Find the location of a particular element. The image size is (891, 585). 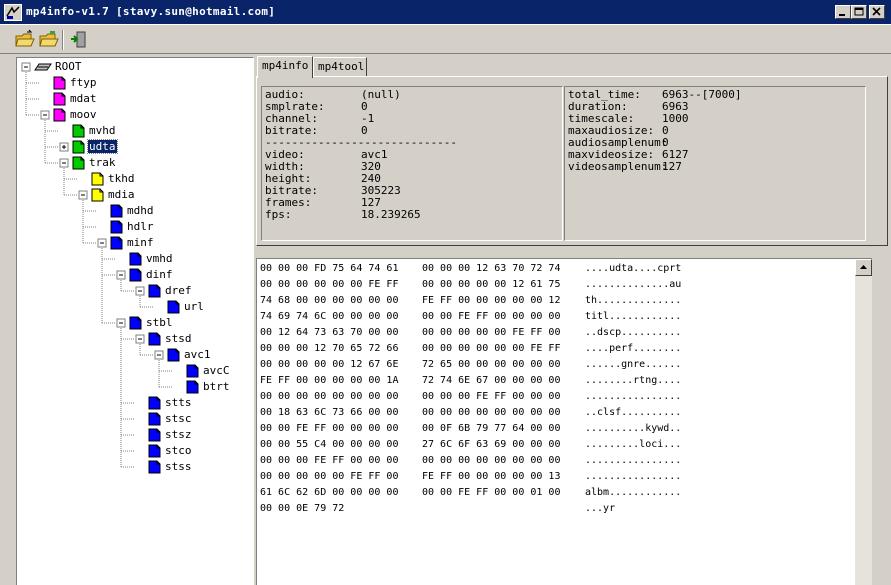

expand-icon is located at coordinates (64, 147).